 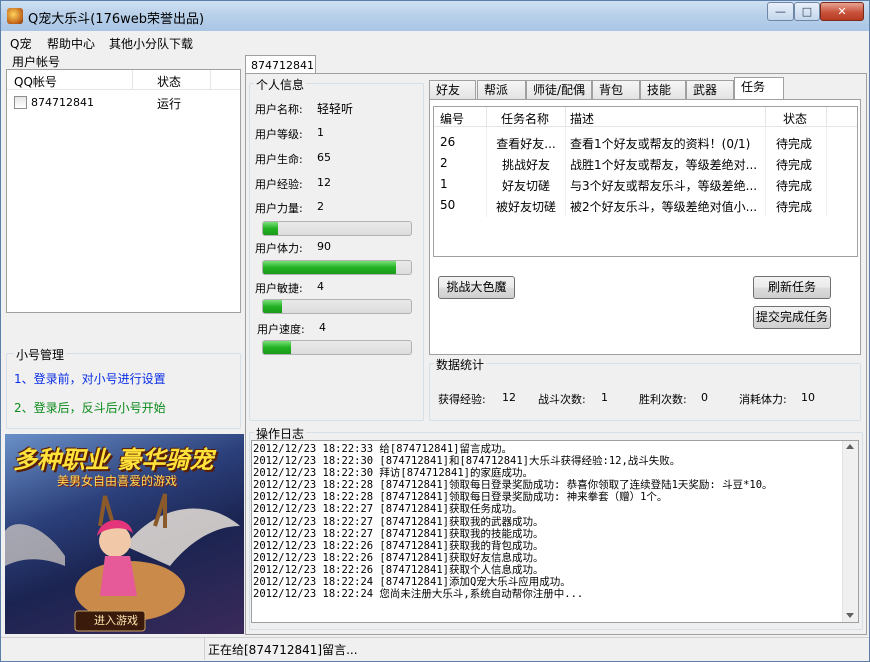 I want to click on col-task-desc: 描述, so click(x=582, y=118).